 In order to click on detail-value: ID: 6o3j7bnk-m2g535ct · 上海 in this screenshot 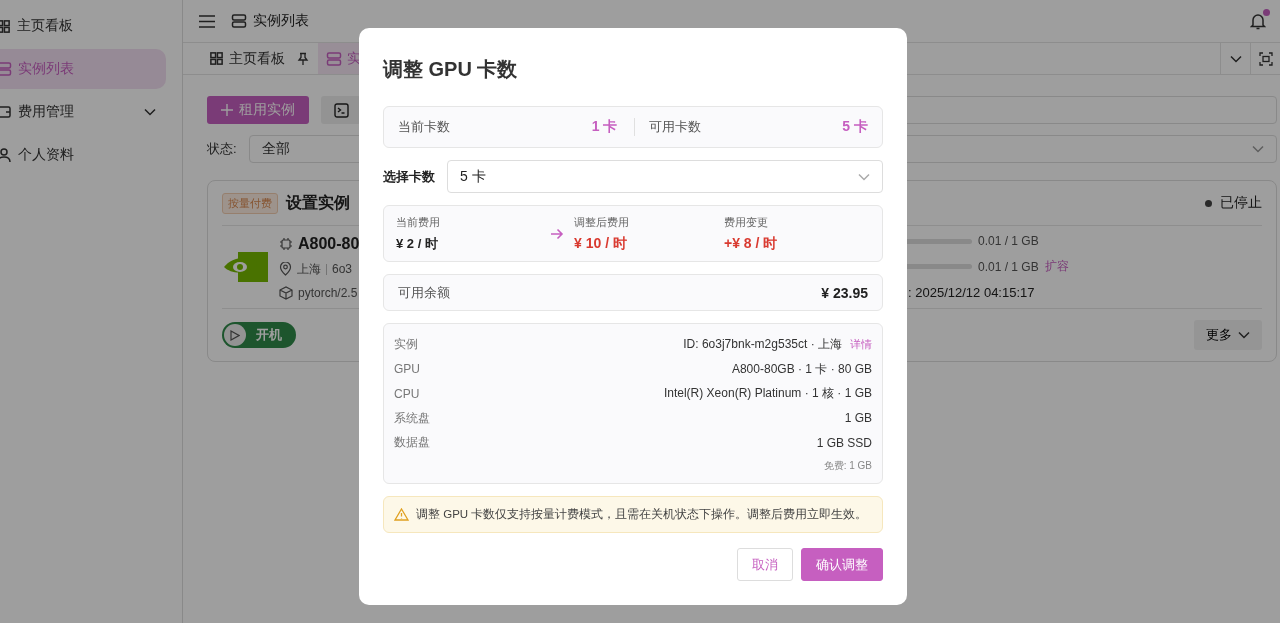, I will do `click(762, 344)`.